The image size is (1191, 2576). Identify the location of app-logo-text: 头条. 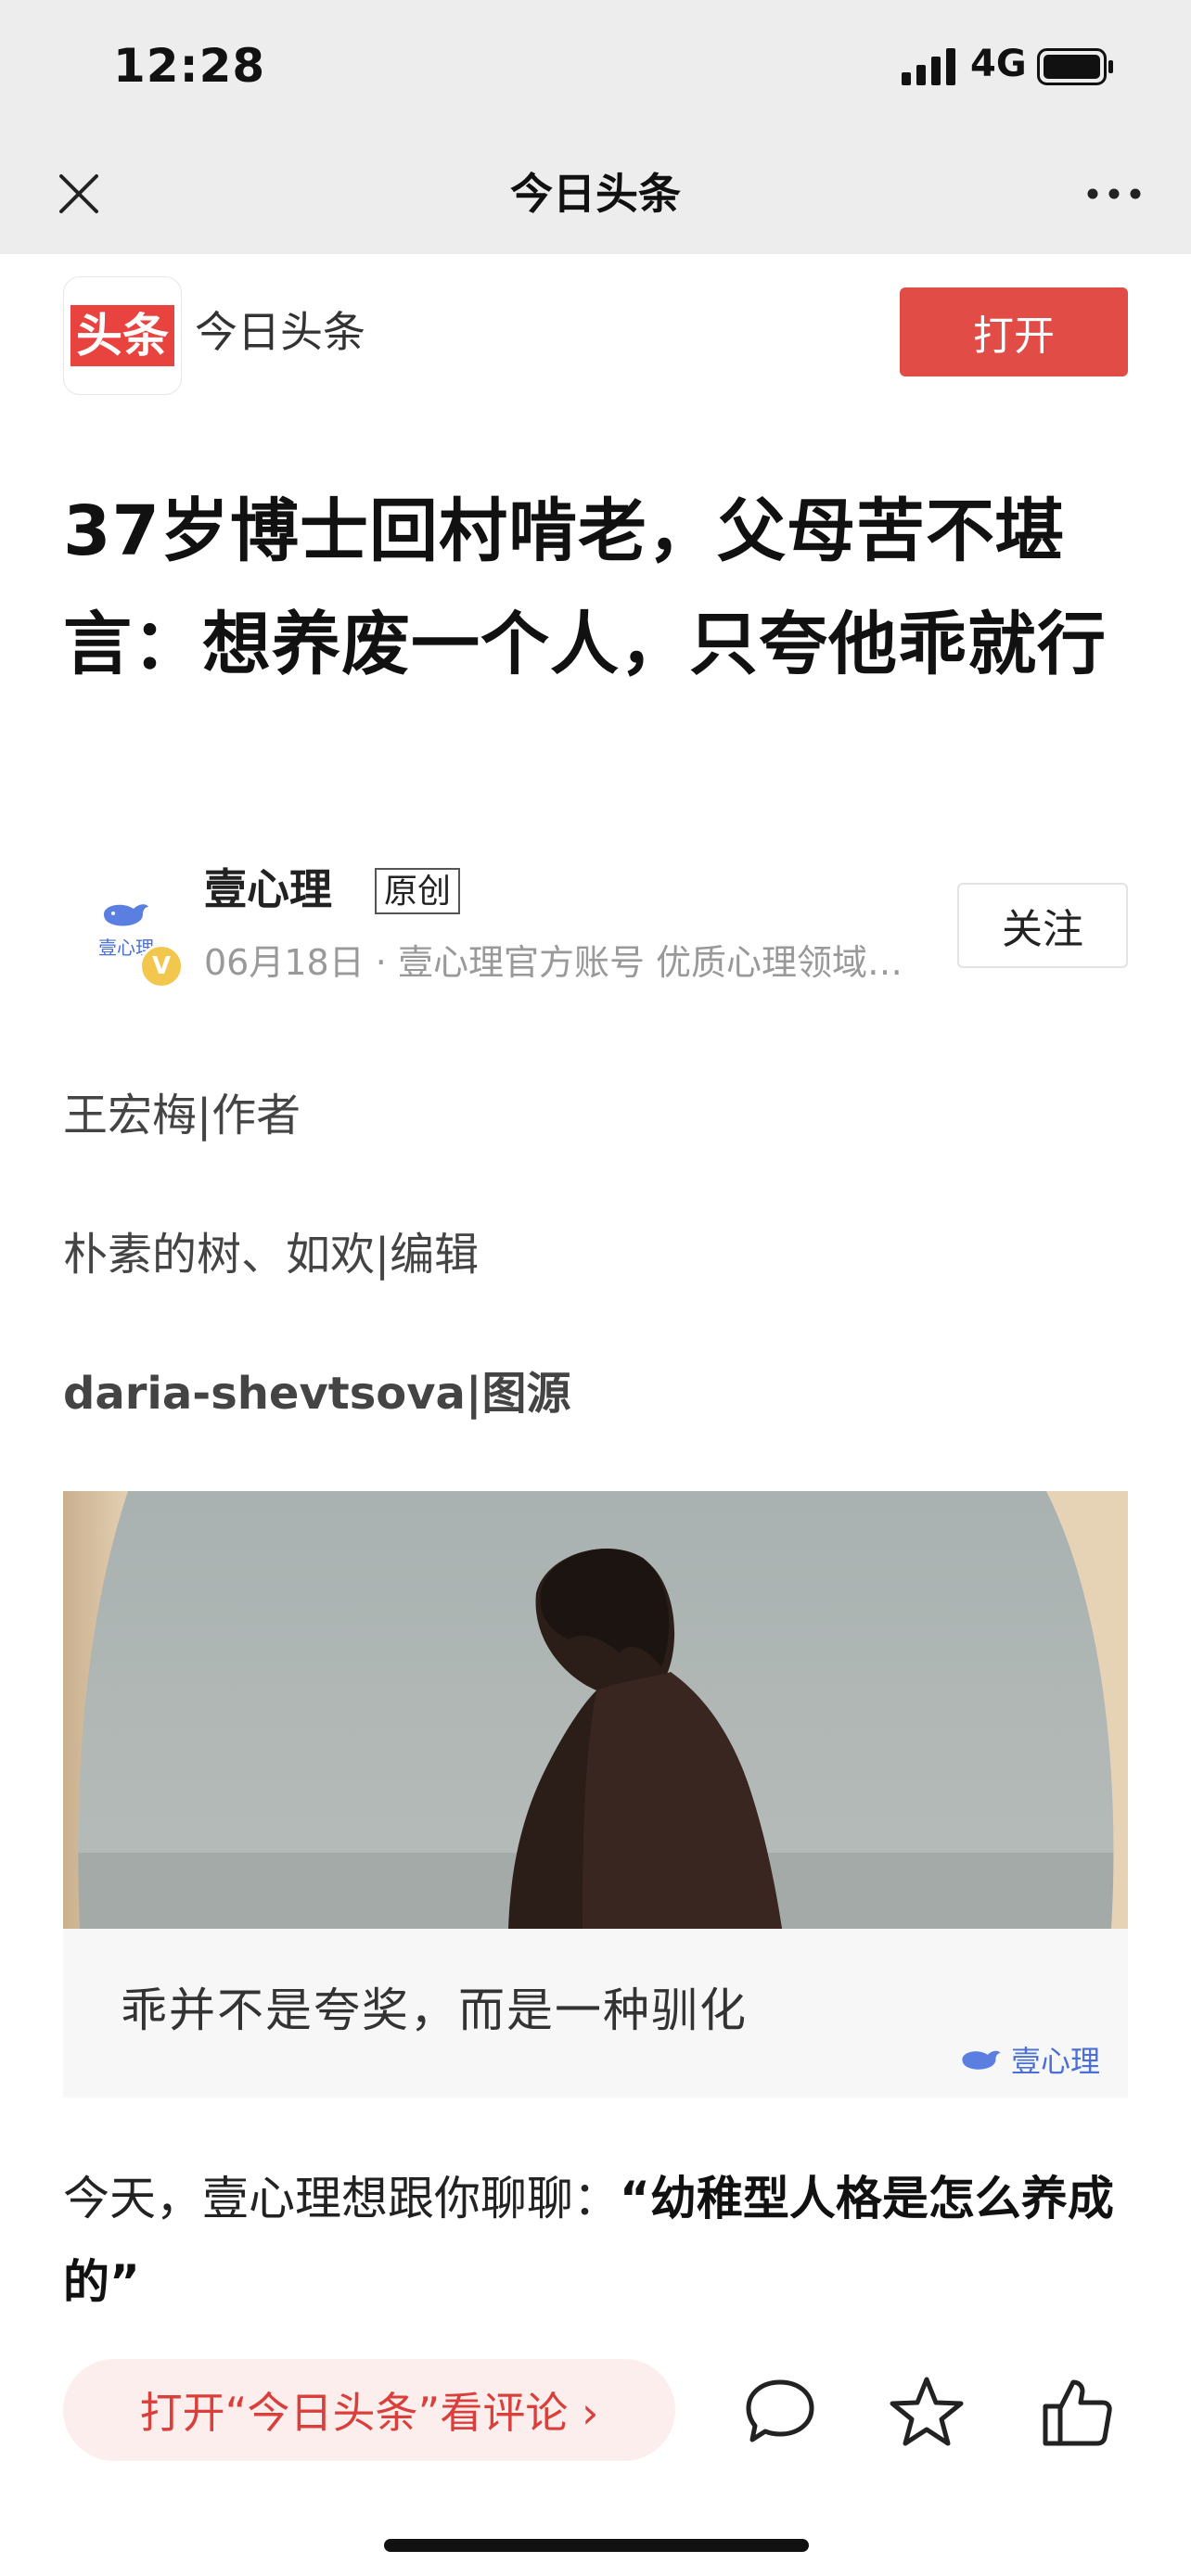
(122, 336).